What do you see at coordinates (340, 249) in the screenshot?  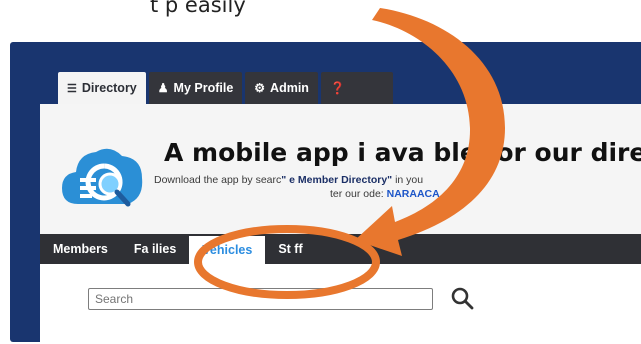 I see `sub-tab-bar: Members Fa ilies Vehicles St ff` at bounding box center [340, 249].